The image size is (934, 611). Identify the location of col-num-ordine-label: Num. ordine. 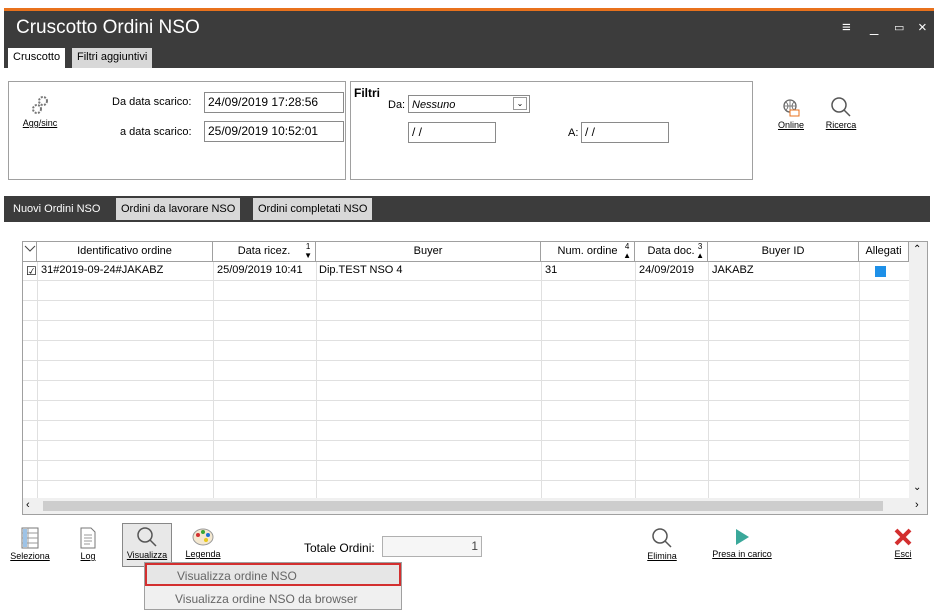
(587, 251).